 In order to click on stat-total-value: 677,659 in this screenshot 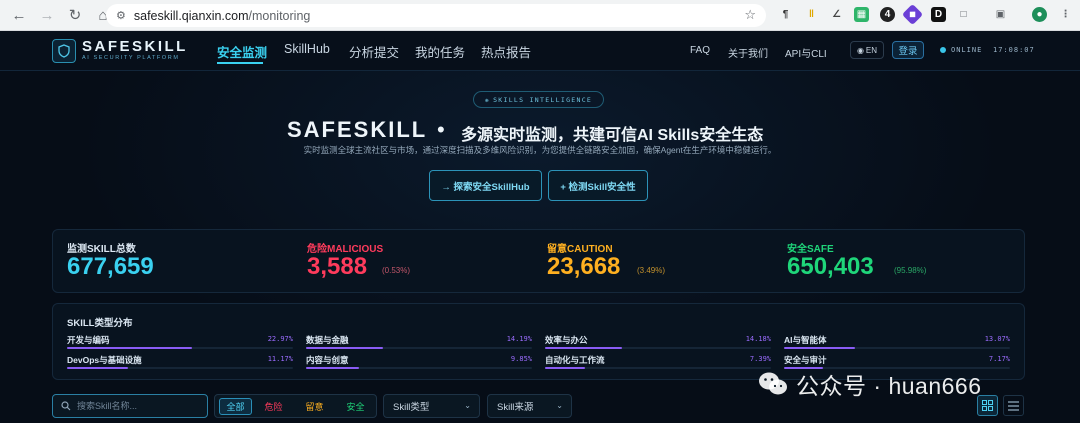, I will do `click(110, 266)`.